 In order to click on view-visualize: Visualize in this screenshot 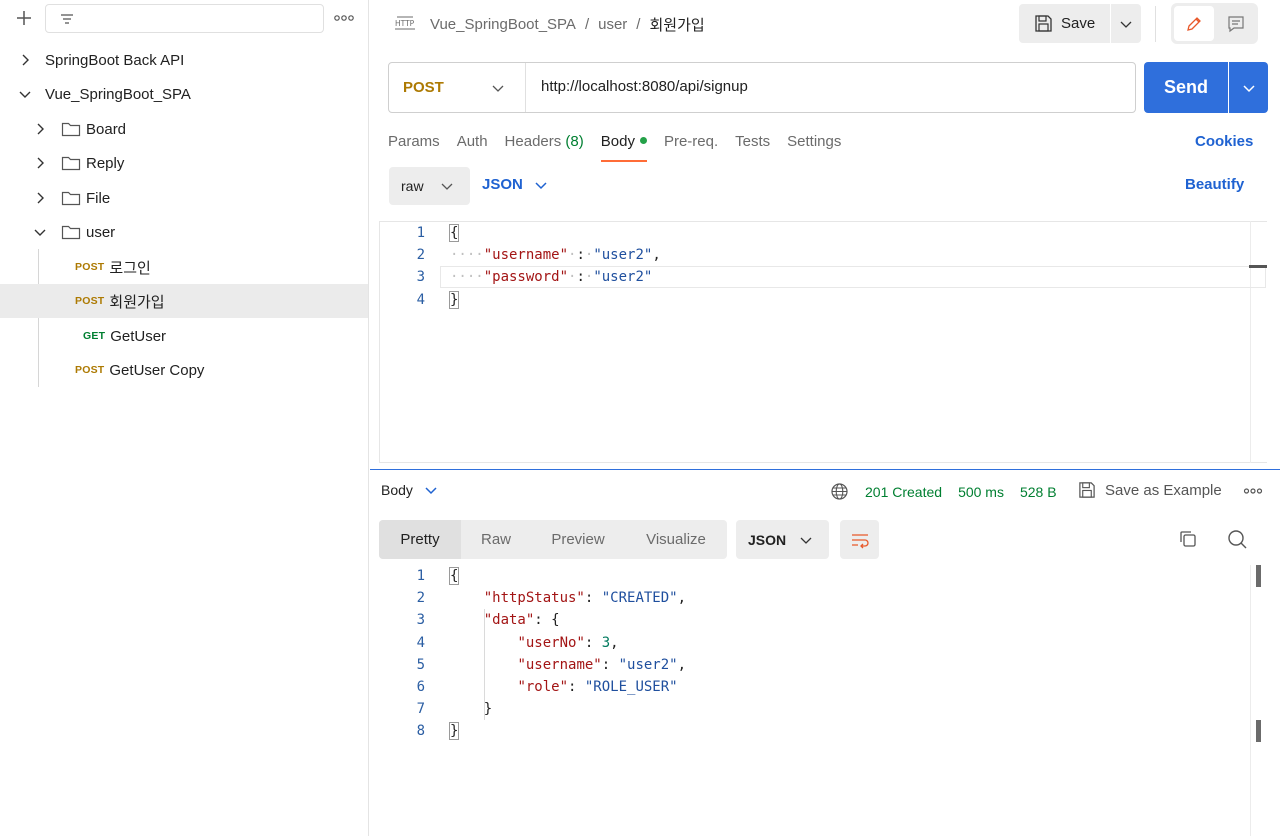, I will do `click(676, 539)`.